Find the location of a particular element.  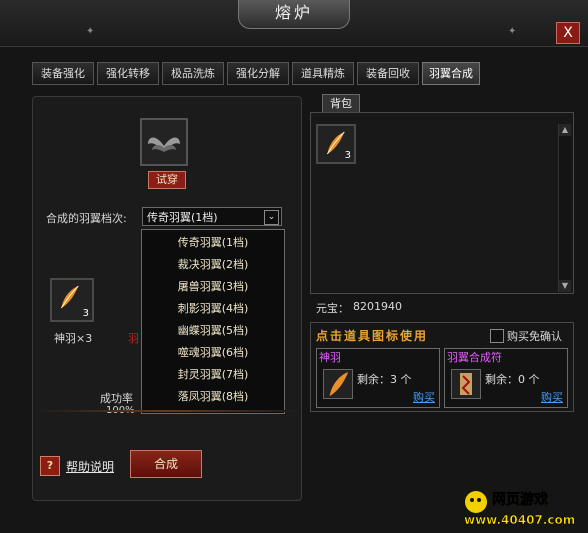

scroll-down-icon: ▼ is located at coordinates (565, 286).